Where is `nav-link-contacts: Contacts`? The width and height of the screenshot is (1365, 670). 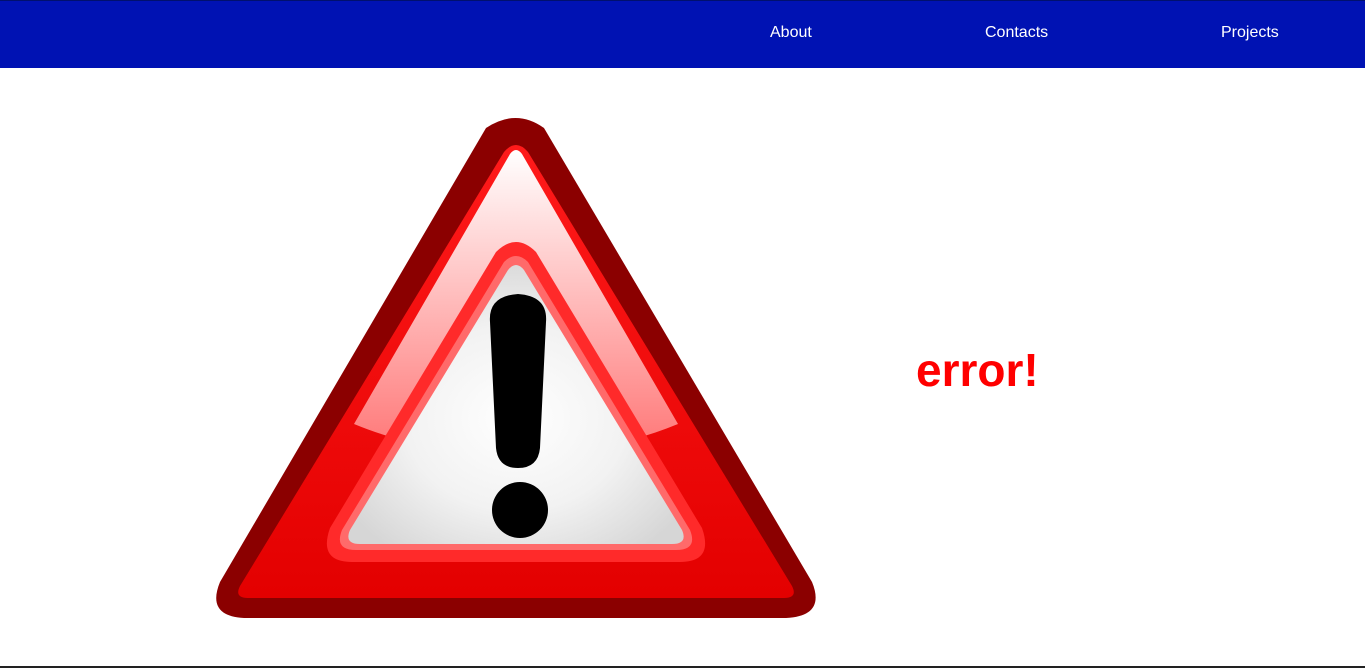 nav-link-contacts: Contacts is located at coordinates (1016, 33).